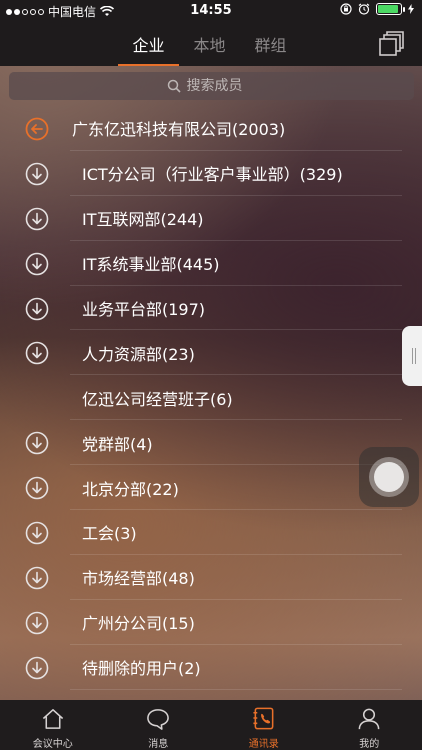 The image size is (422, 750). I want to click on tab-label: 我的, so click(369, 744).